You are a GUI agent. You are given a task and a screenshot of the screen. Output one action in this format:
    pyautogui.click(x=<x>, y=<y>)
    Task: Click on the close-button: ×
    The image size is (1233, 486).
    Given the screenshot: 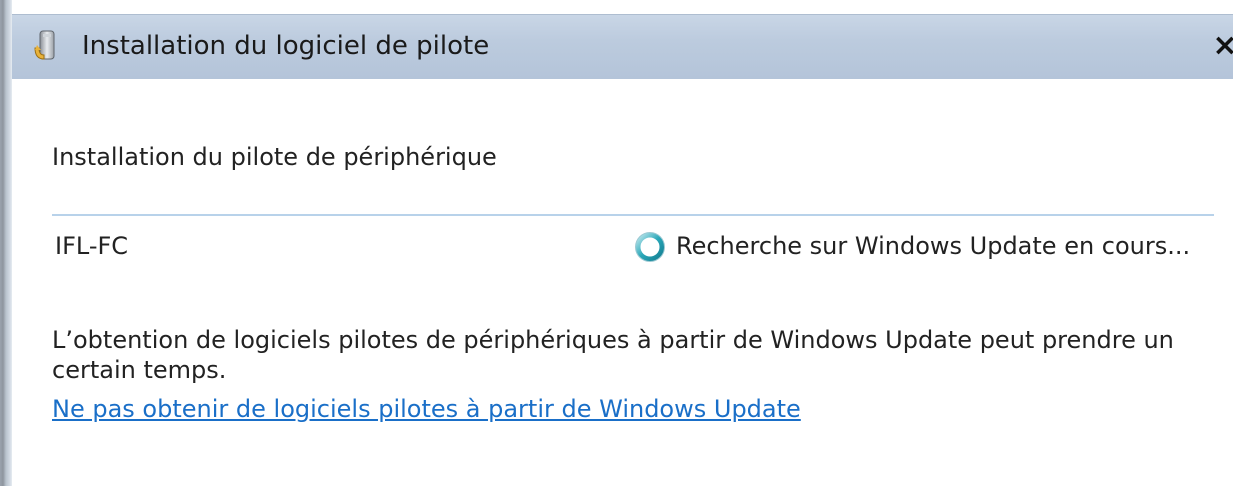 What is the action you would take?
    pyautogui.click(x=1221, y=46)
    